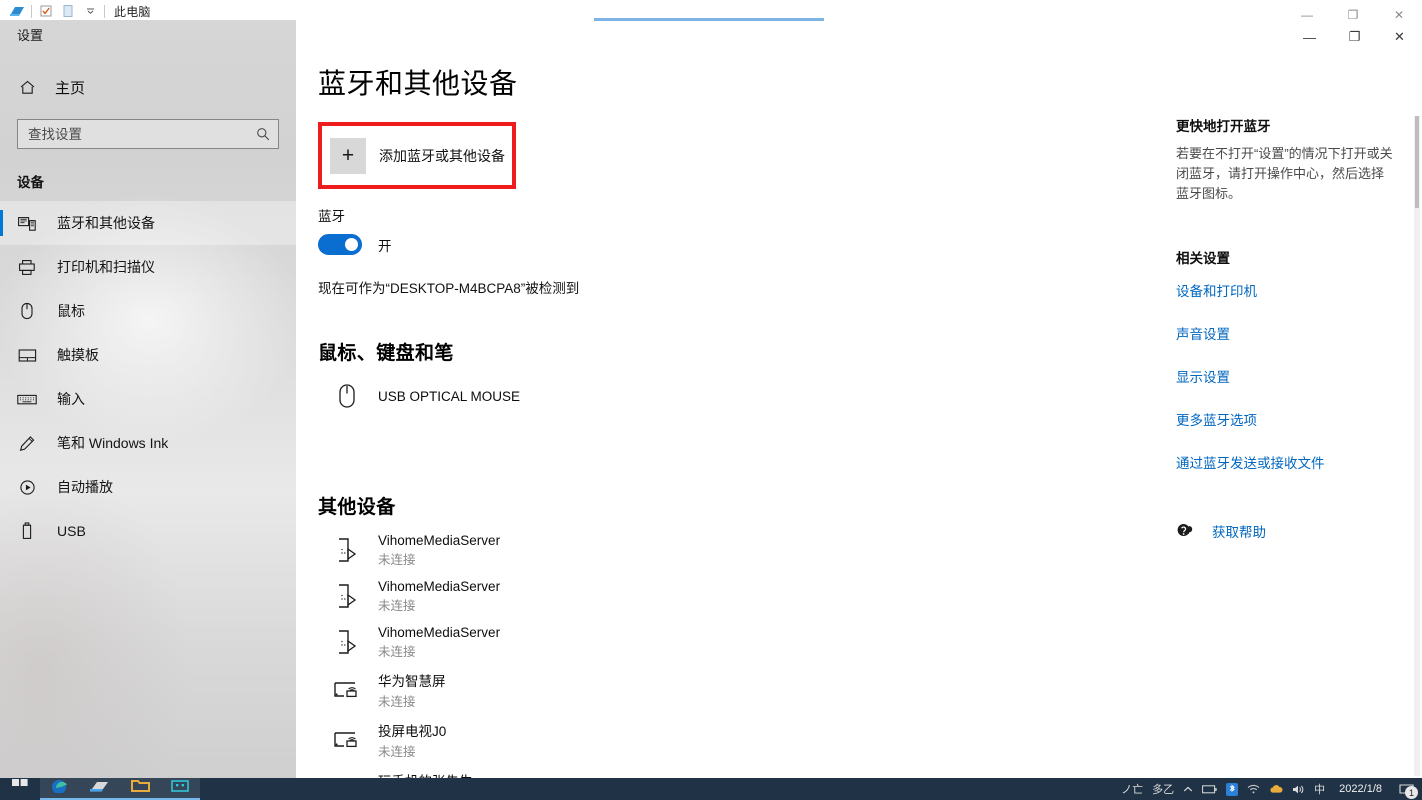  Describe the element at coordinates (113, 443) in the screenshot. I see `sidebar-item-label: 笔和 Windows Ink` at that location.